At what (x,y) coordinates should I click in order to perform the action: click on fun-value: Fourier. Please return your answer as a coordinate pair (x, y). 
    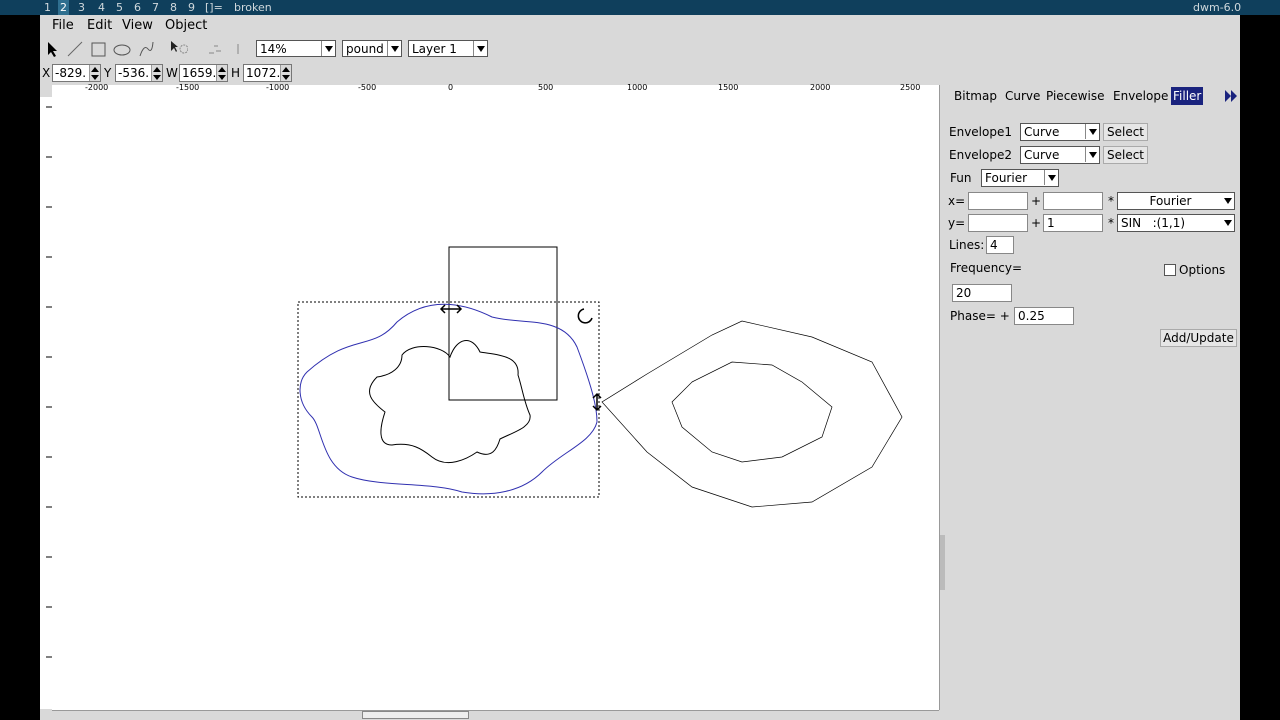
    Looking at the image, I should click on (1006, 178).